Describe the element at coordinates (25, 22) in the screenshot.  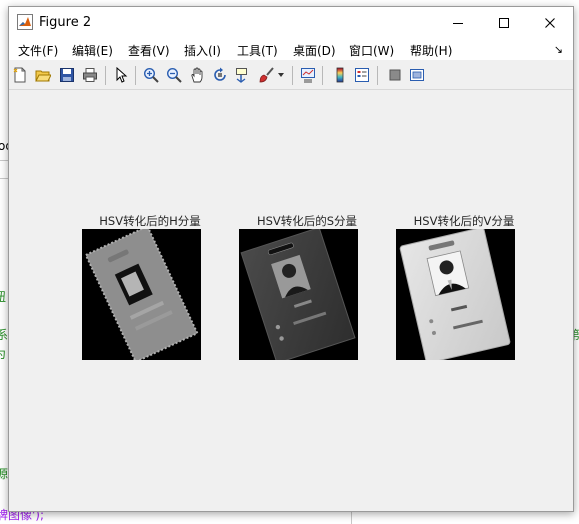
I see `matlab-logo-icon` at that location.